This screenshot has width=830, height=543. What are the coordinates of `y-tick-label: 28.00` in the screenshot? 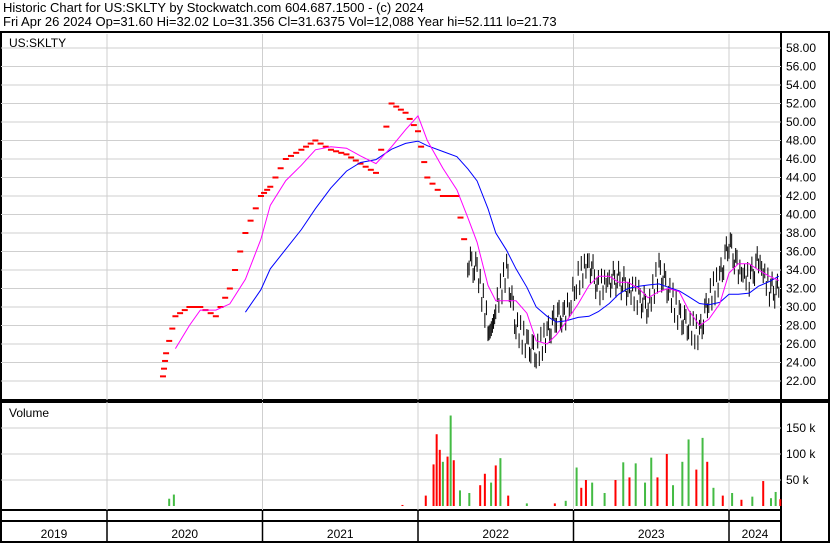 It's located at (801, 326).